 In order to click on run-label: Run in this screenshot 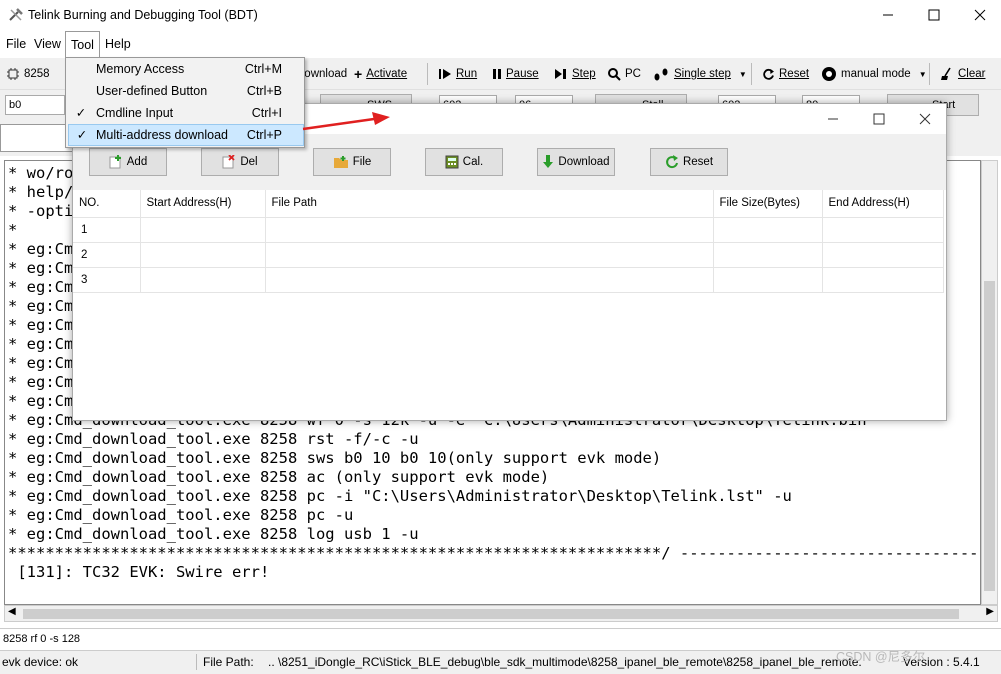, I will do `click(467, 74)`.